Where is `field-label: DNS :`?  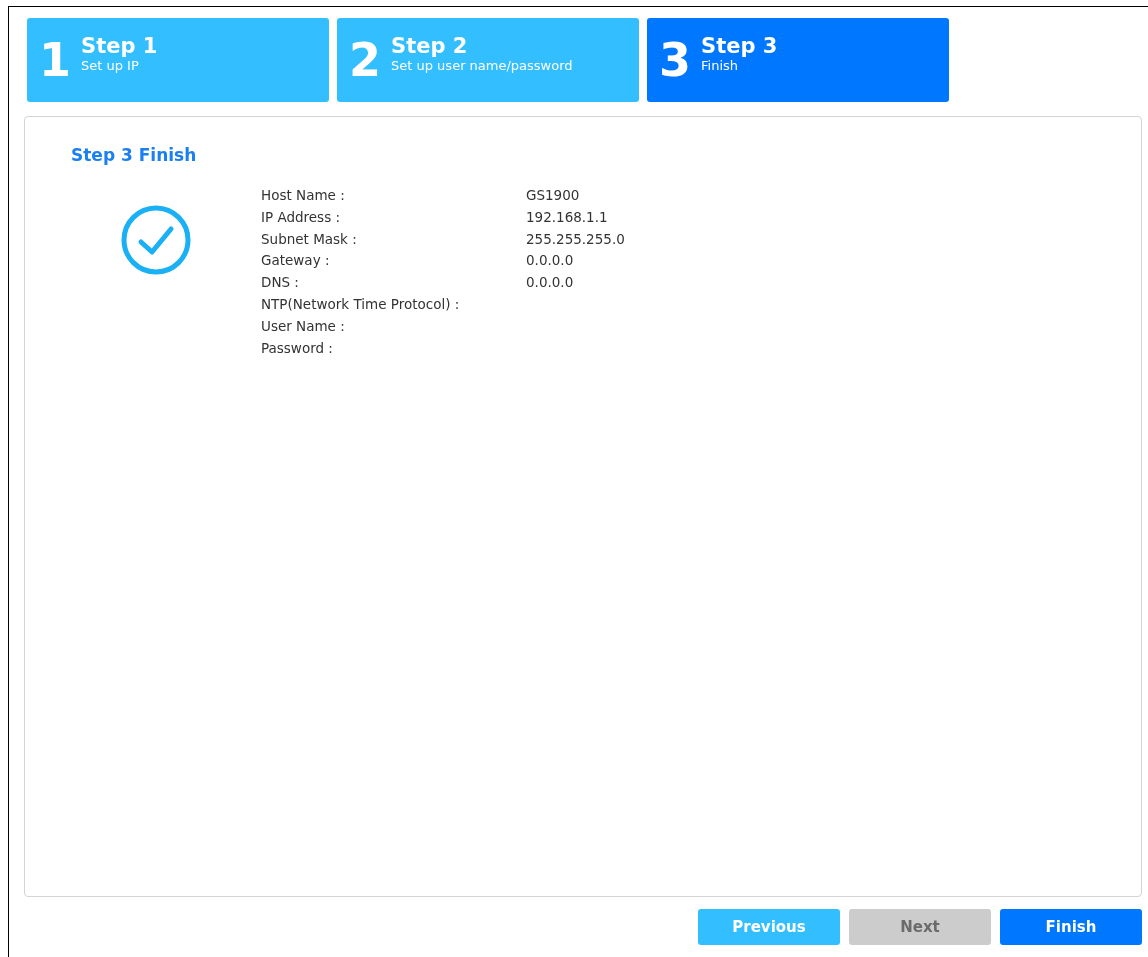
field-label: DNS : is located at coordinates (280, 283).